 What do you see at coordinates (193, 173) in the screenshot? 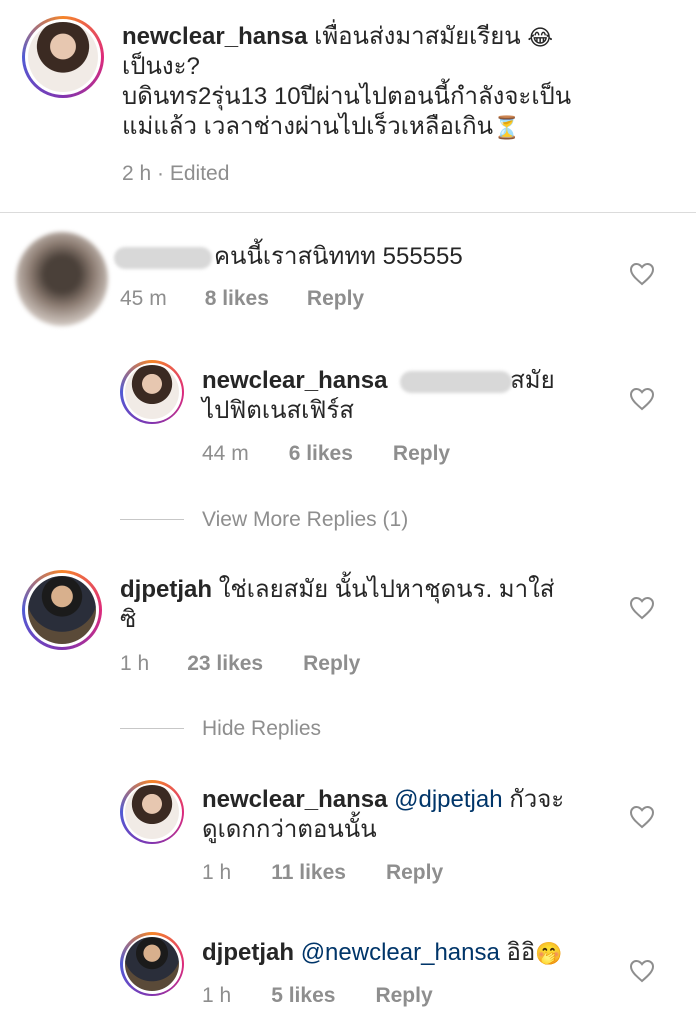
I see `caption-edited: · Edited` at bounding box center [193, 173].